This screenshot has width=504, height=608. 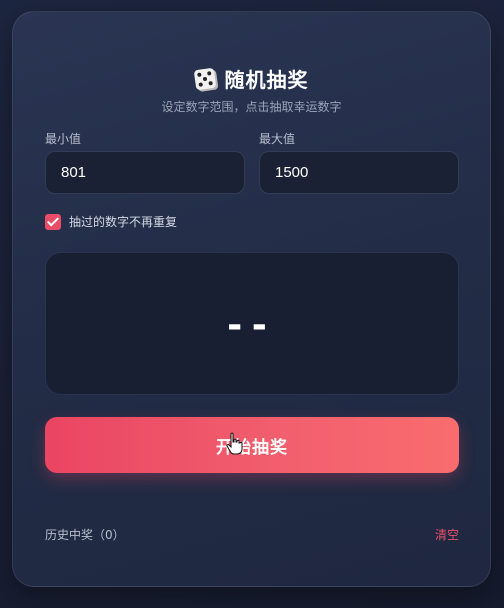 I want to click on clear-history-button: 清空, so click(x=447, y=534).